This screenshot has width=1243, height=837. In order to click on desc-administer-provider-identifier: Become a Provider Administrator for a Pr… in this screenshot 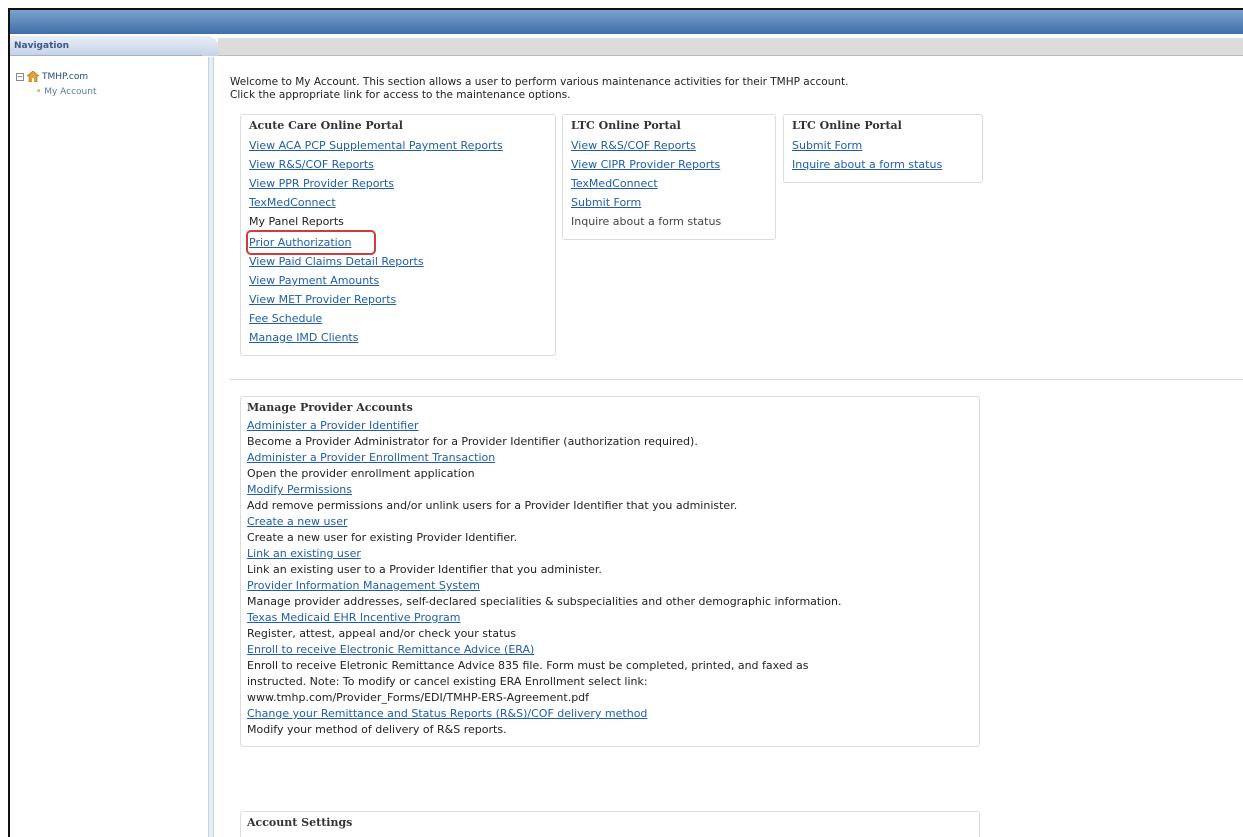, I will do `click(472, 441)`.